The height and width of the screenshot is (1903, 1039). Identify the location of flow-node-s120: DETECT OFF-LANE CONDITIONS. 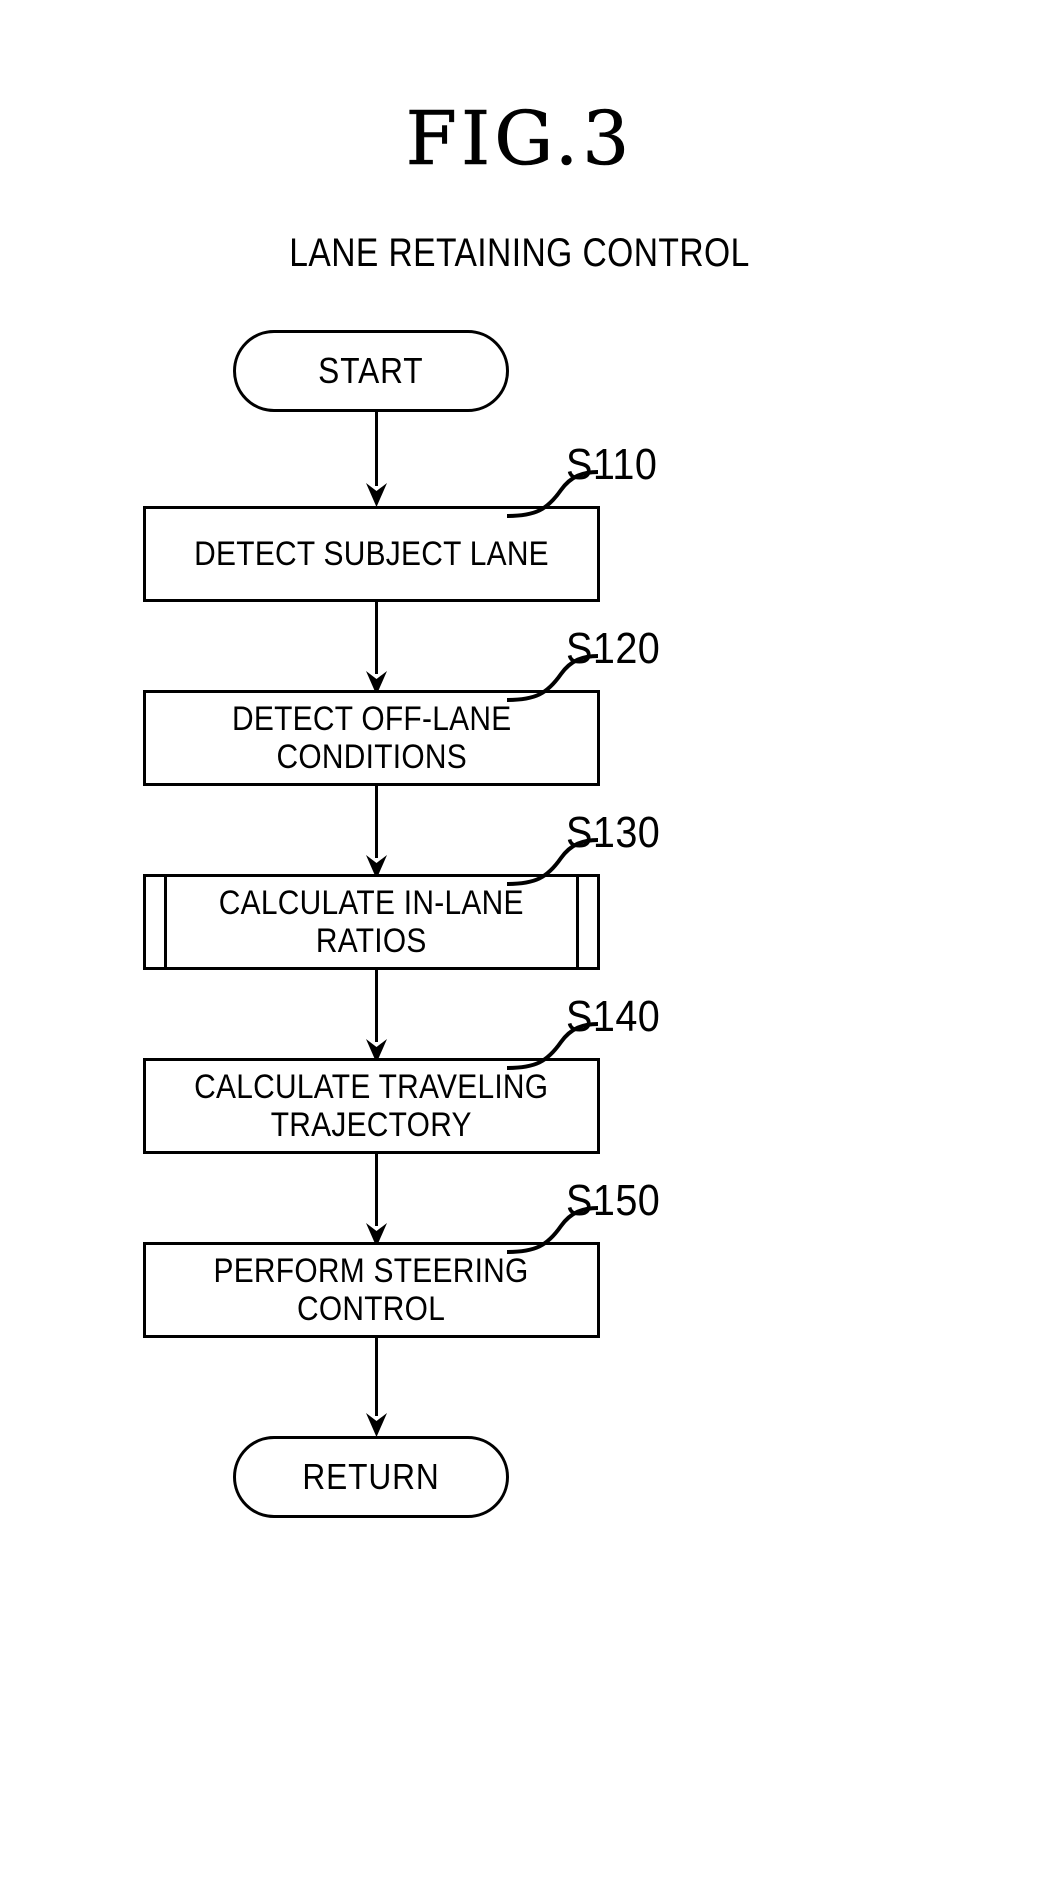
(371, 738).